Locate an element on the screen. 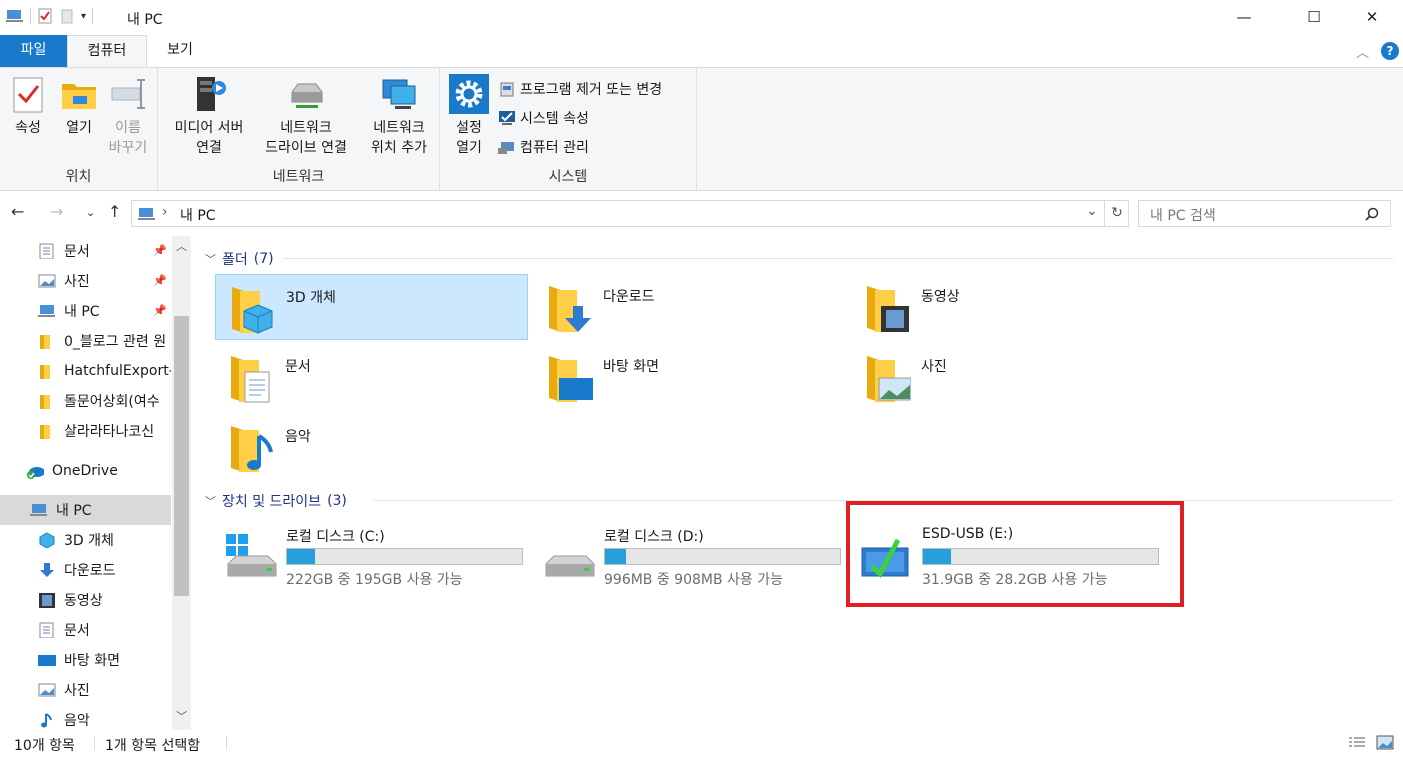 Image resolution: width=1403 pixels, height=757 pixels. address-dropdown-icon: ⌄ is located at coordinates (1092, 211).